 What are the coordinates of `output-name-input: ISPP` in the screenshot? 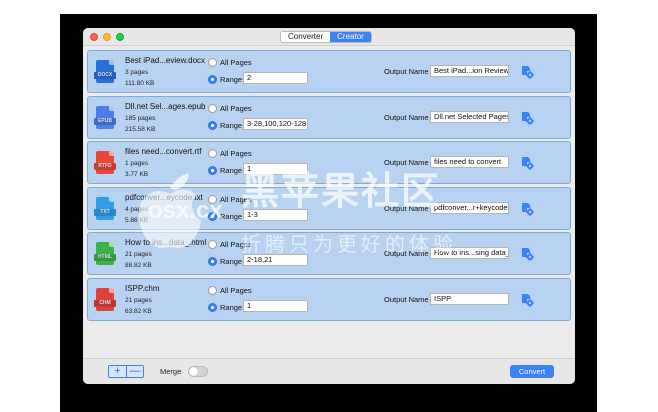 It's located at (469, 298).